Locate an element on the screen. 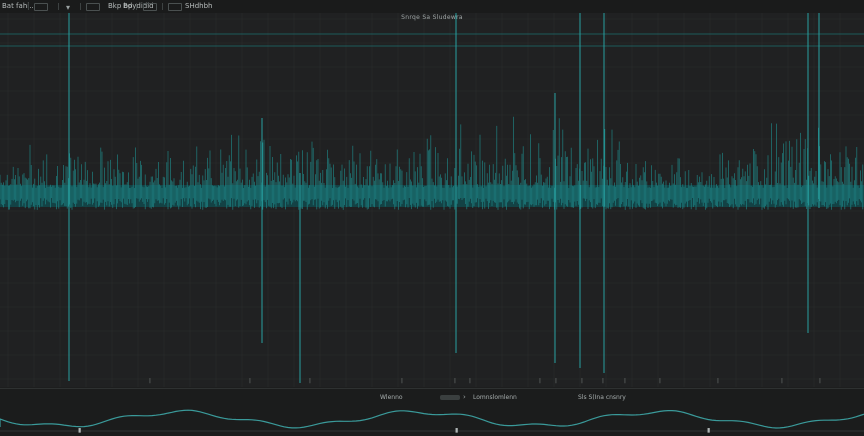  overview-label-mid: Lomnslomlenn is located at coordinates (495, 397).